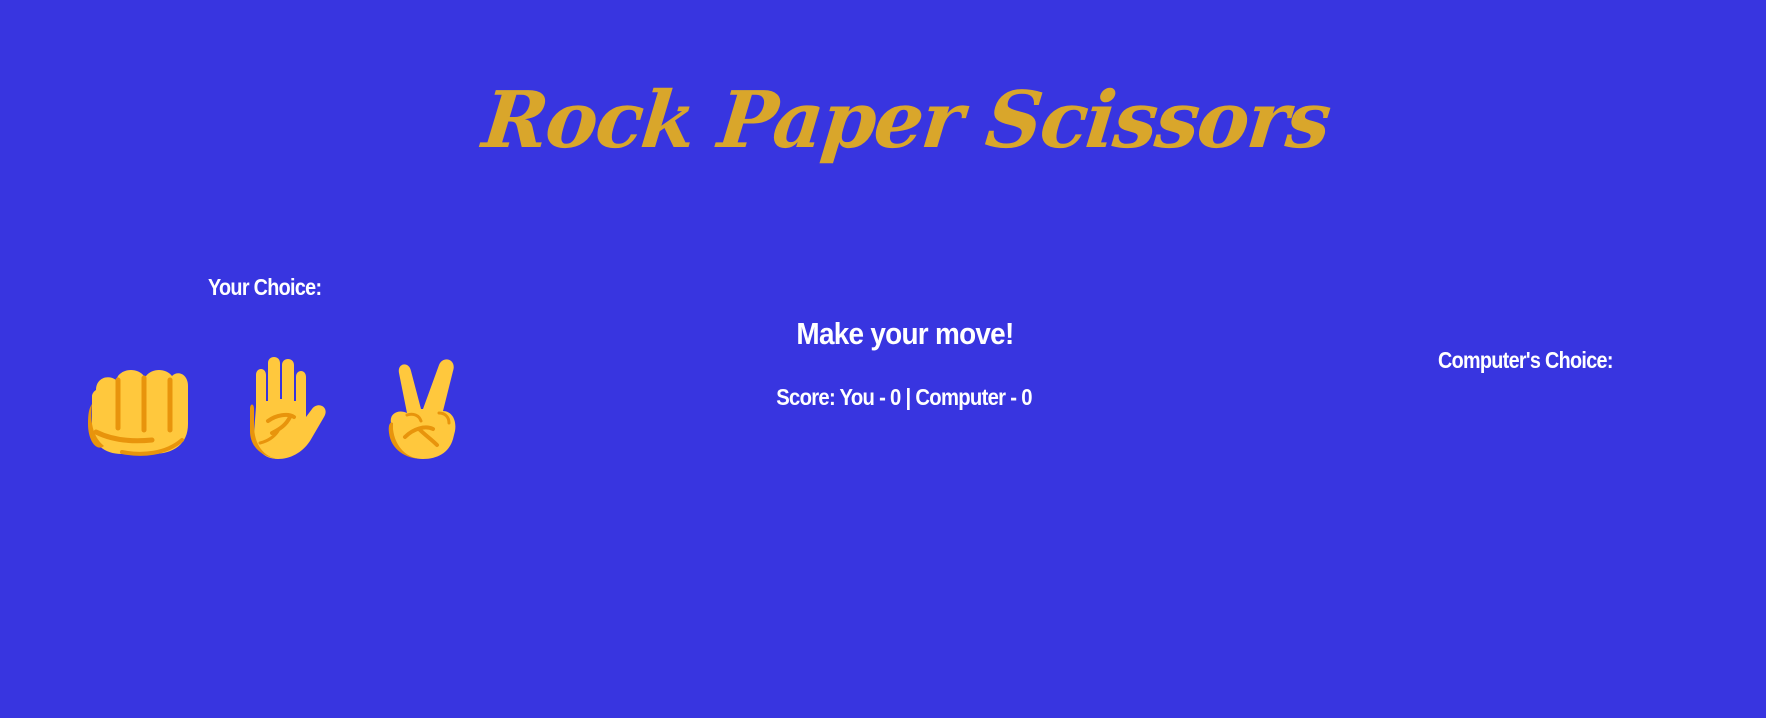 The image size is (1766, 718). I want to click on computer-choice-label: Computer's Choice:, so click(1525, 360).